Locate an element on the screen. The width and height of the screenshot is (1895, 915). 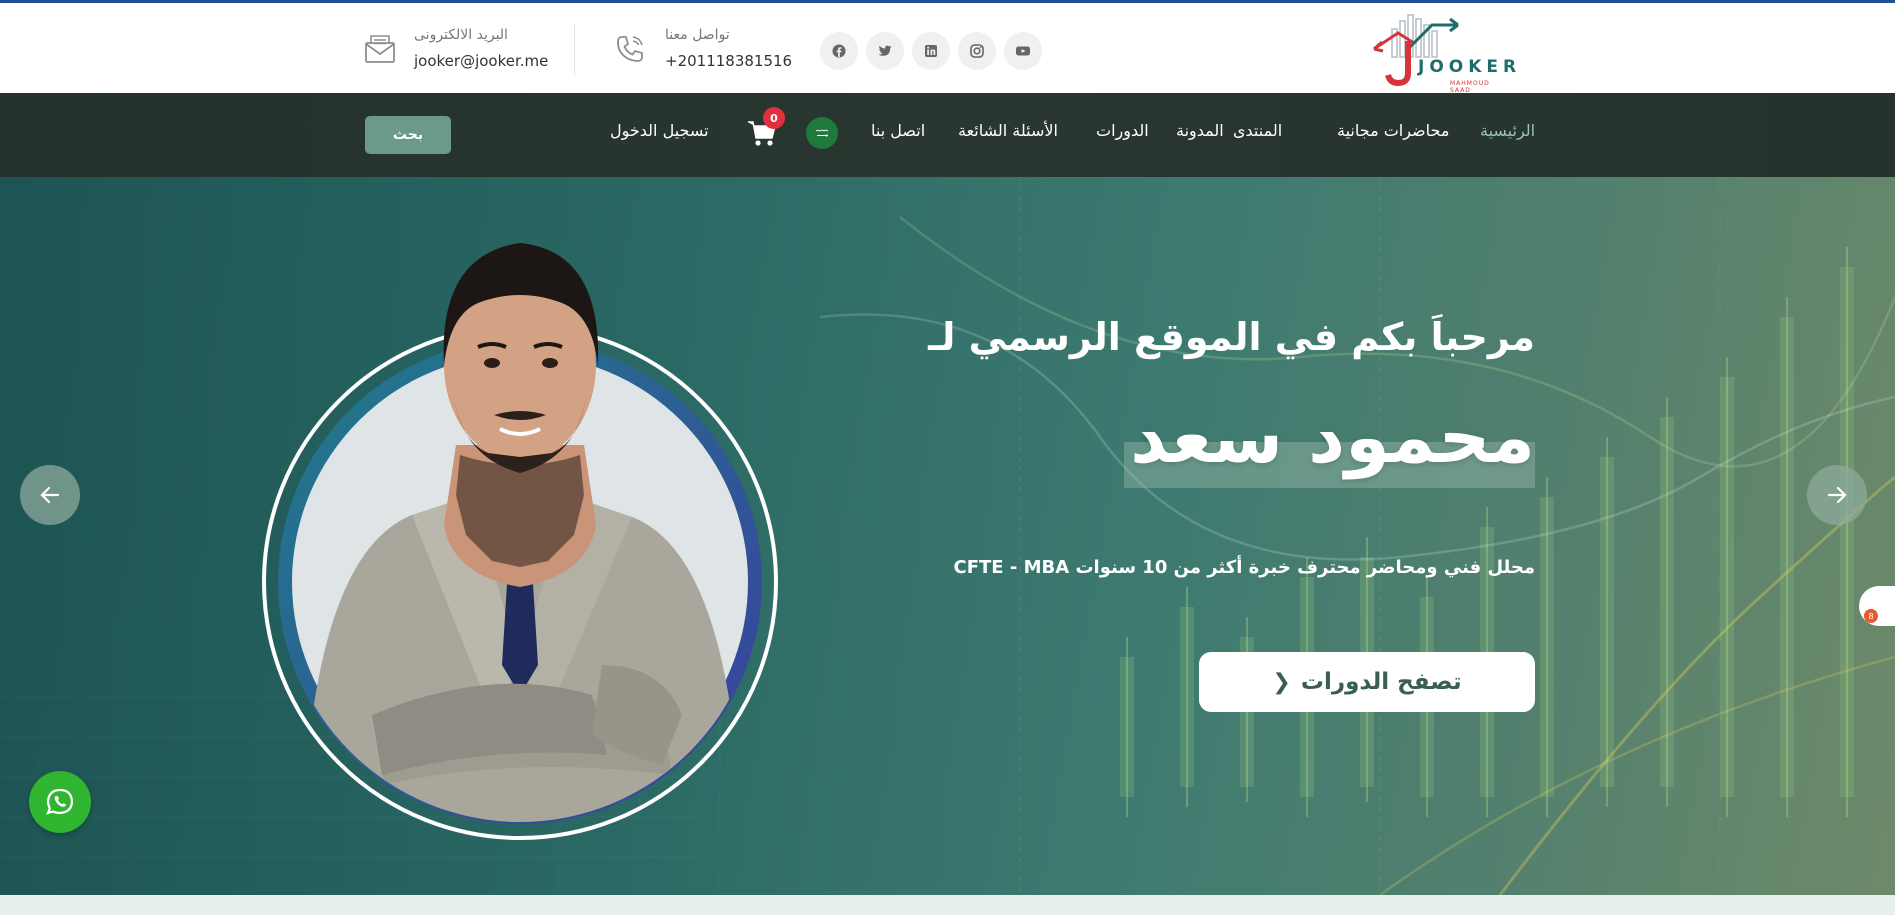
contact-phone: تواصل معنا +201118381516 is located at coordinates (702, 51).